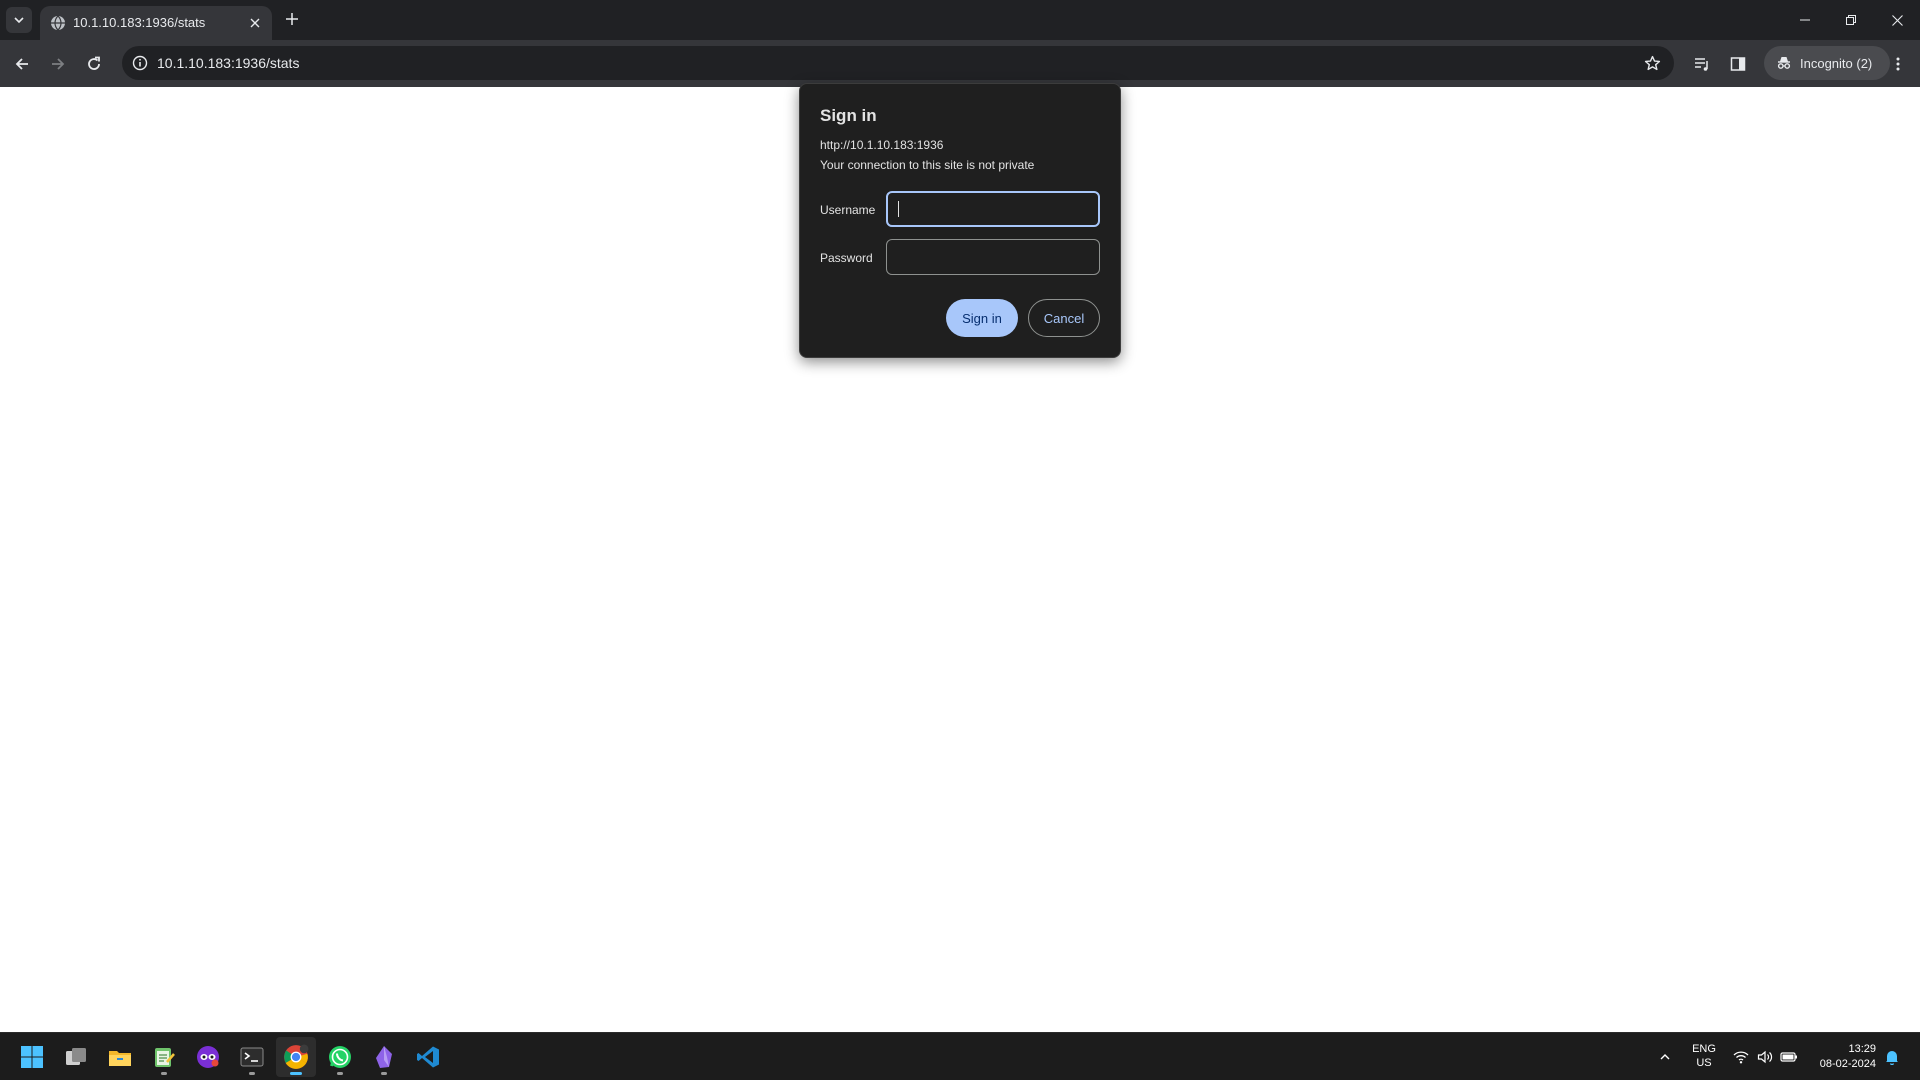  What do you see at coordinates (1704, 1056) in the screenshot?
I see `language-indicator: ENG US` at bounding box center [1704, 1056].